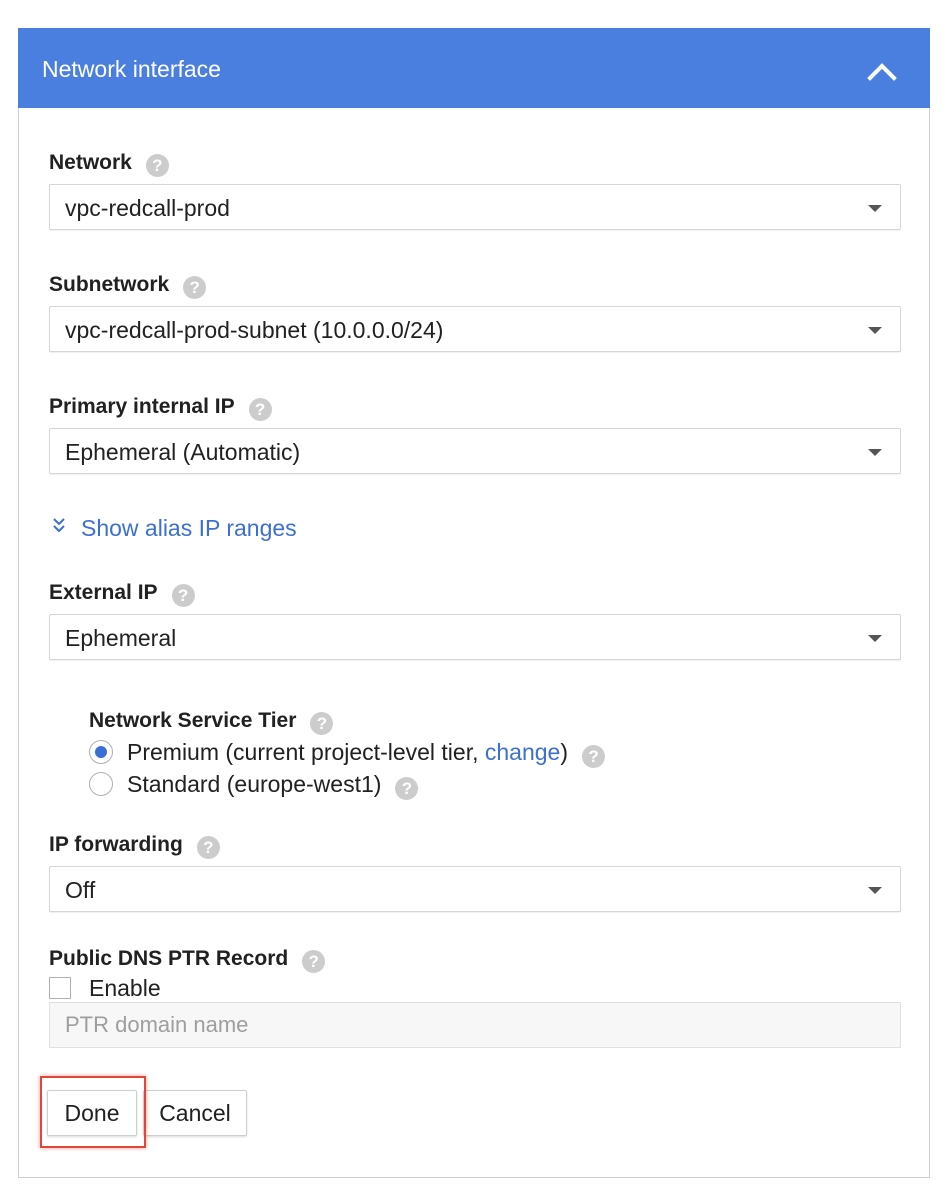  Describe the element at coordinates (109, 163) in the screenshot. I see `network-label: Network?` at that location.